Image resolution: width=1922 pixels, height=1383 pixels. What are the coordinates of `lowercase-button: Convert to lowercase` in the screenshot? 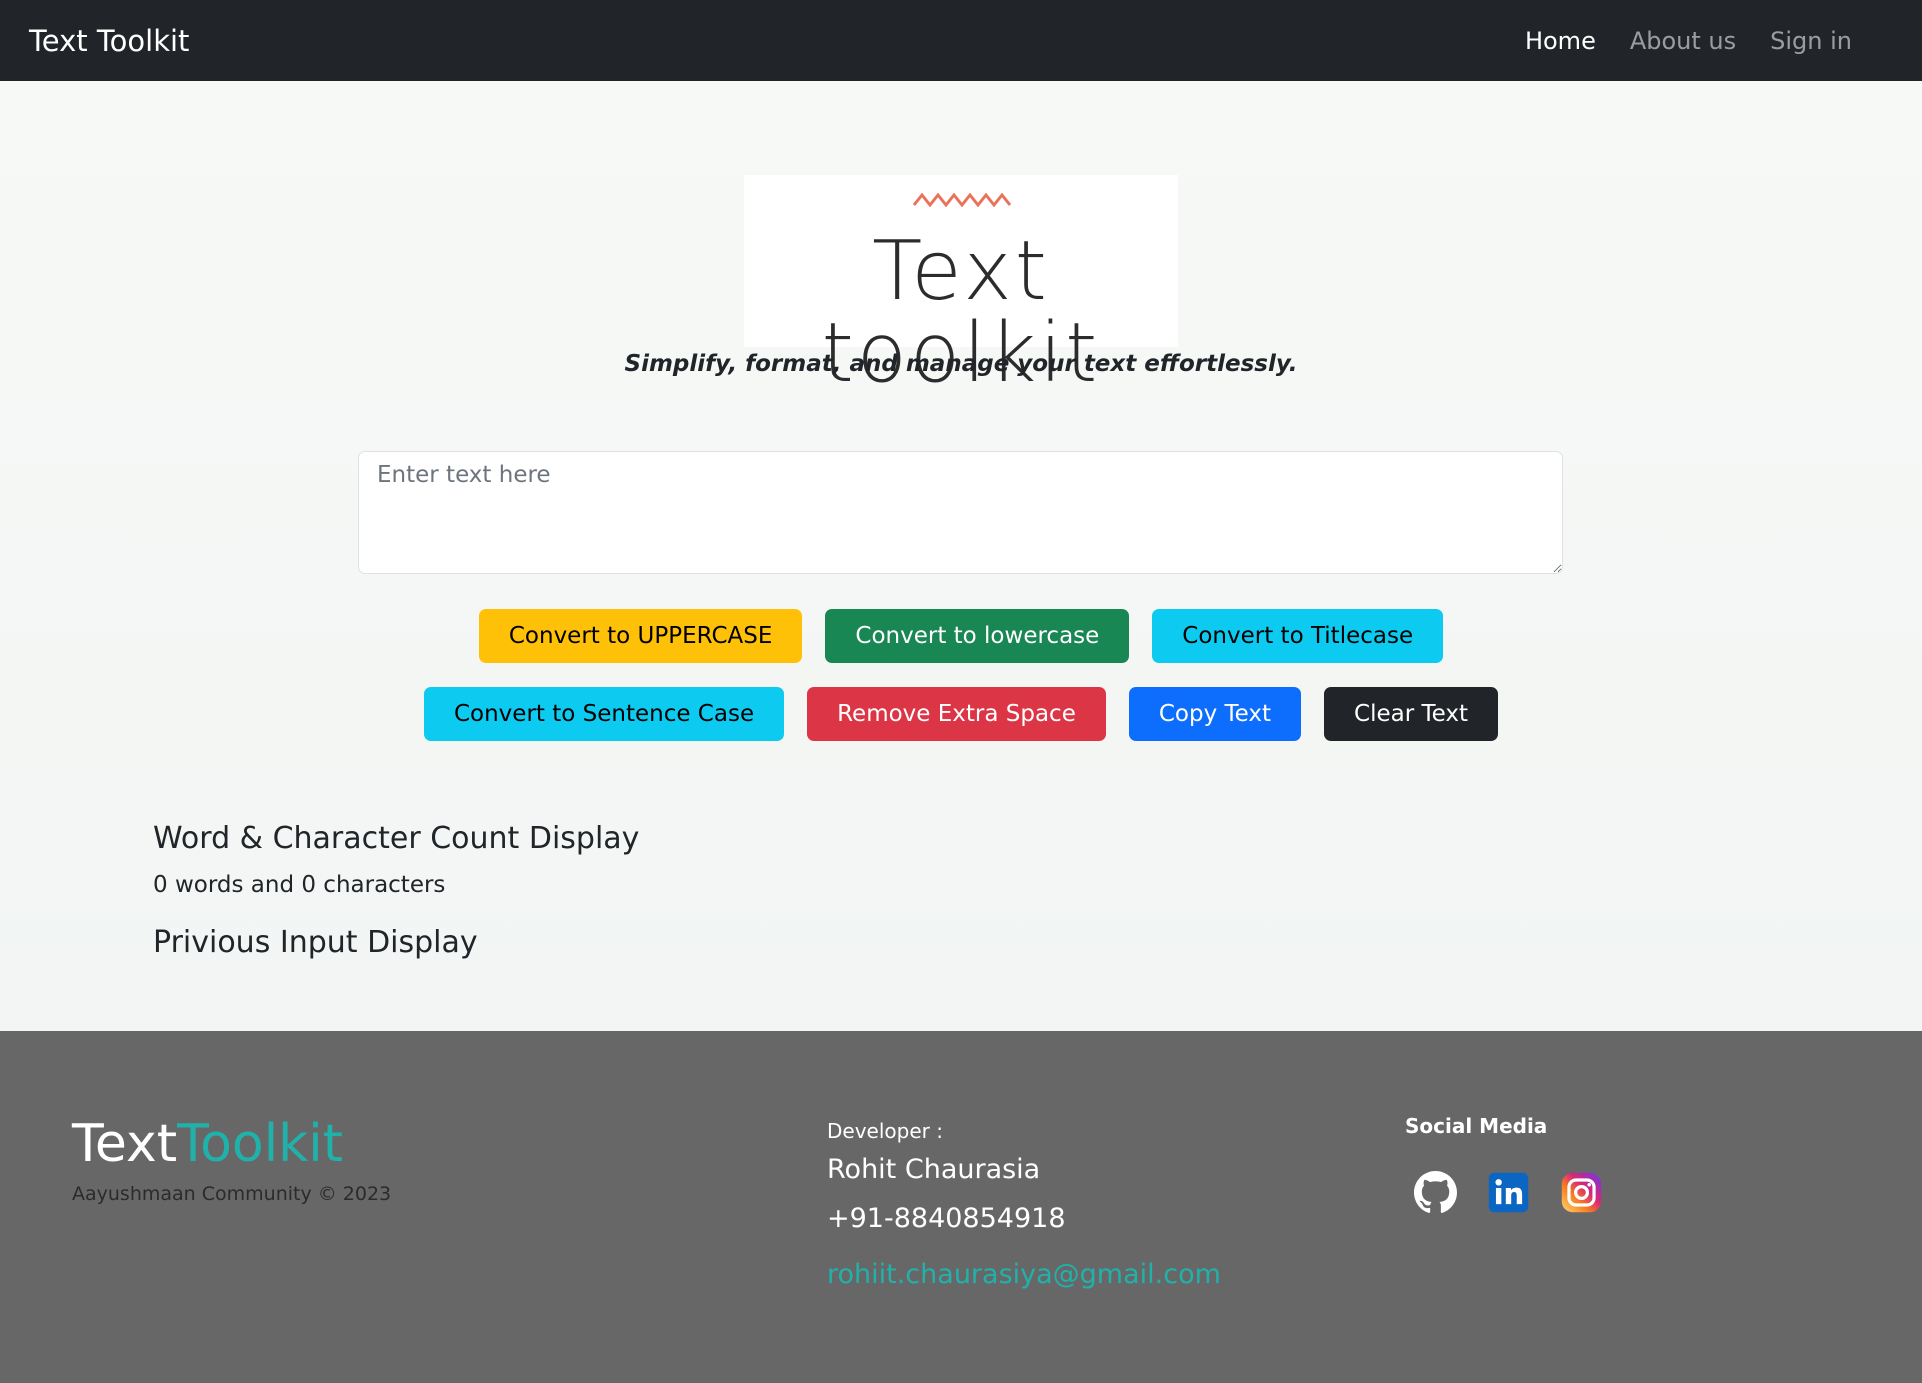 It's located at (977, 636).